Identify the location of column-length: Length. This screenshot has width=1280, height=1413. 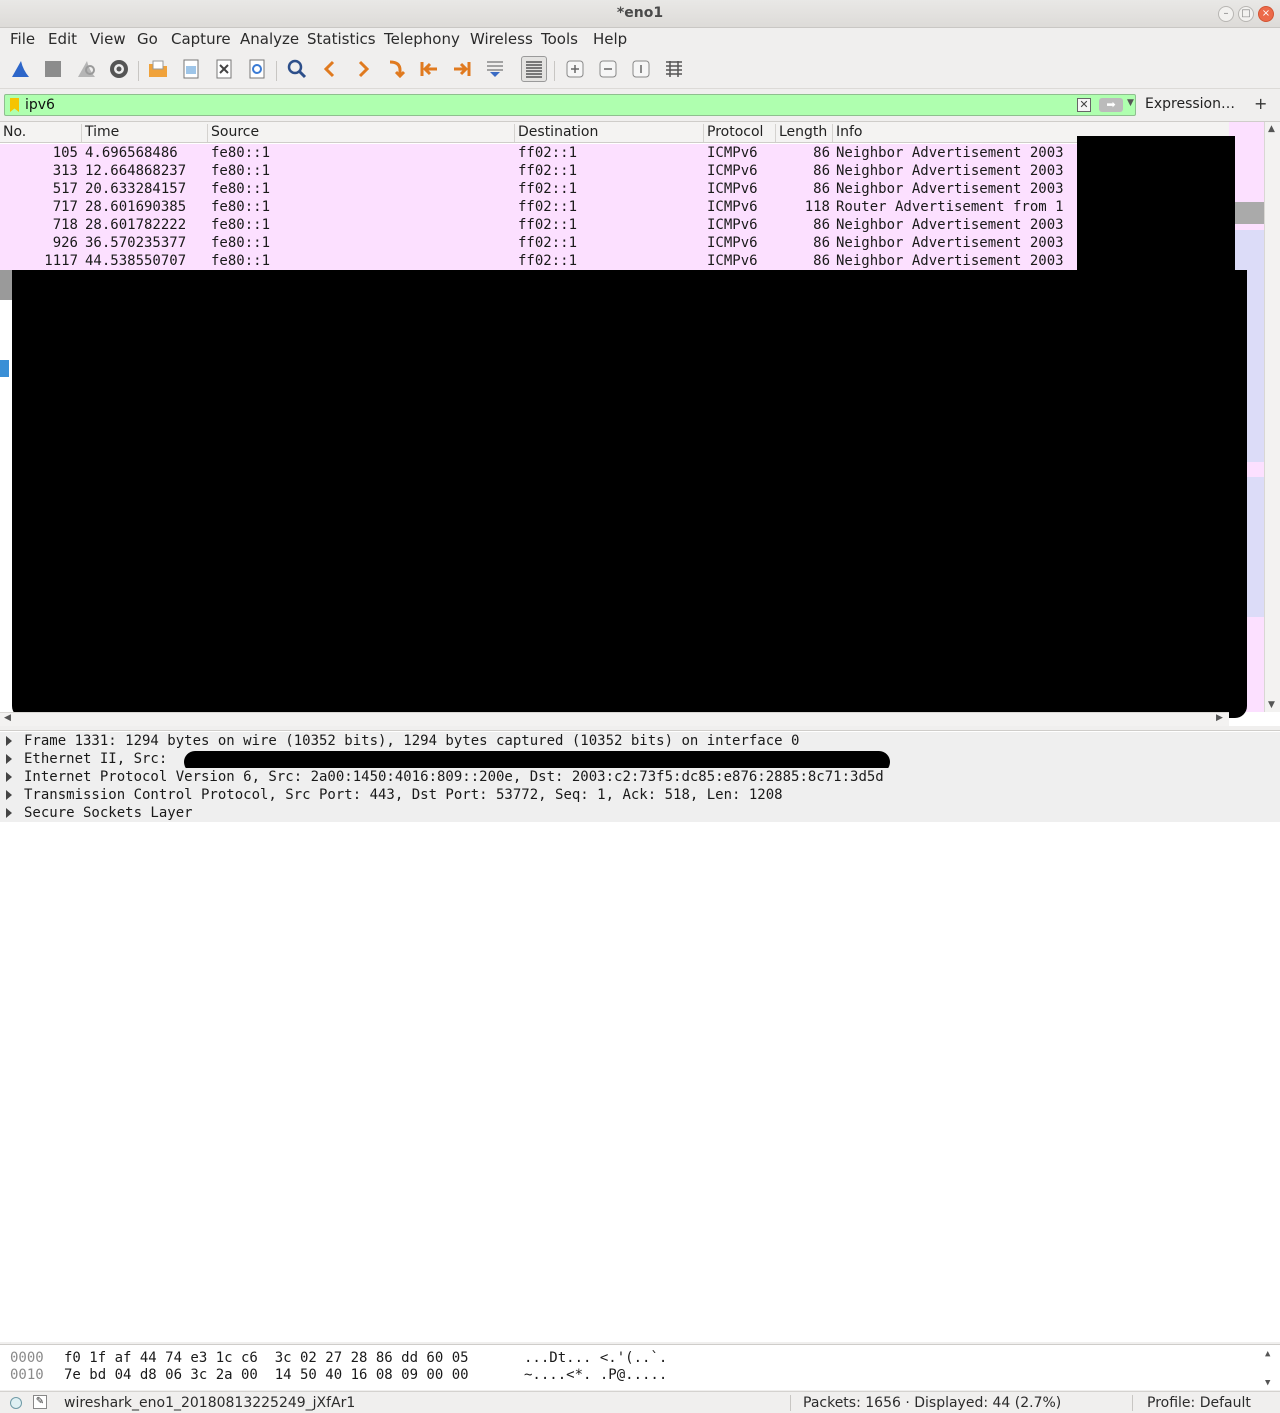
(804, 133).